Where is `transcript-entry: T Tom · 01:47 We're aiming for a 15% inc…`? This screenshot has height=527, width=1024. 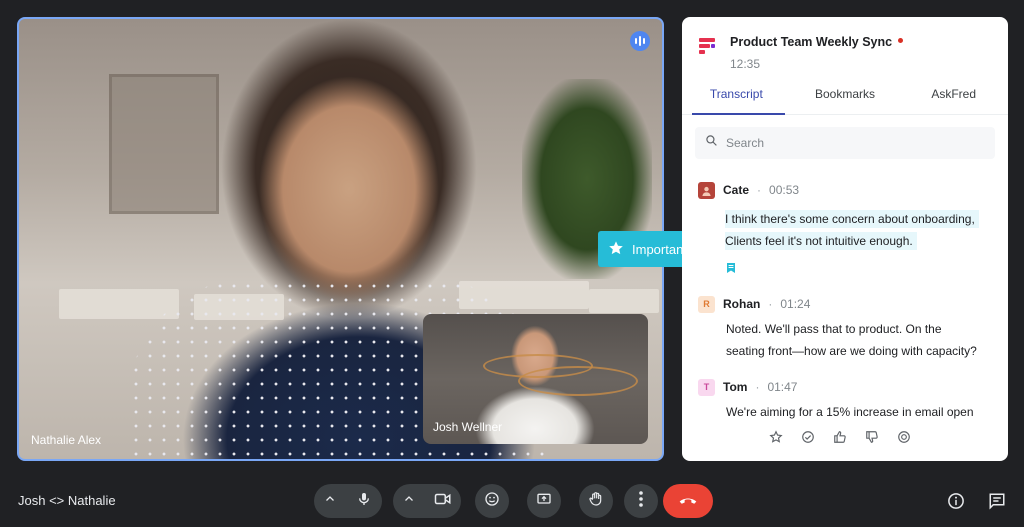
transcript-entry: T Tom · 01:47 We're aiming for a 15% inc… is located at coordinates (848, 403).